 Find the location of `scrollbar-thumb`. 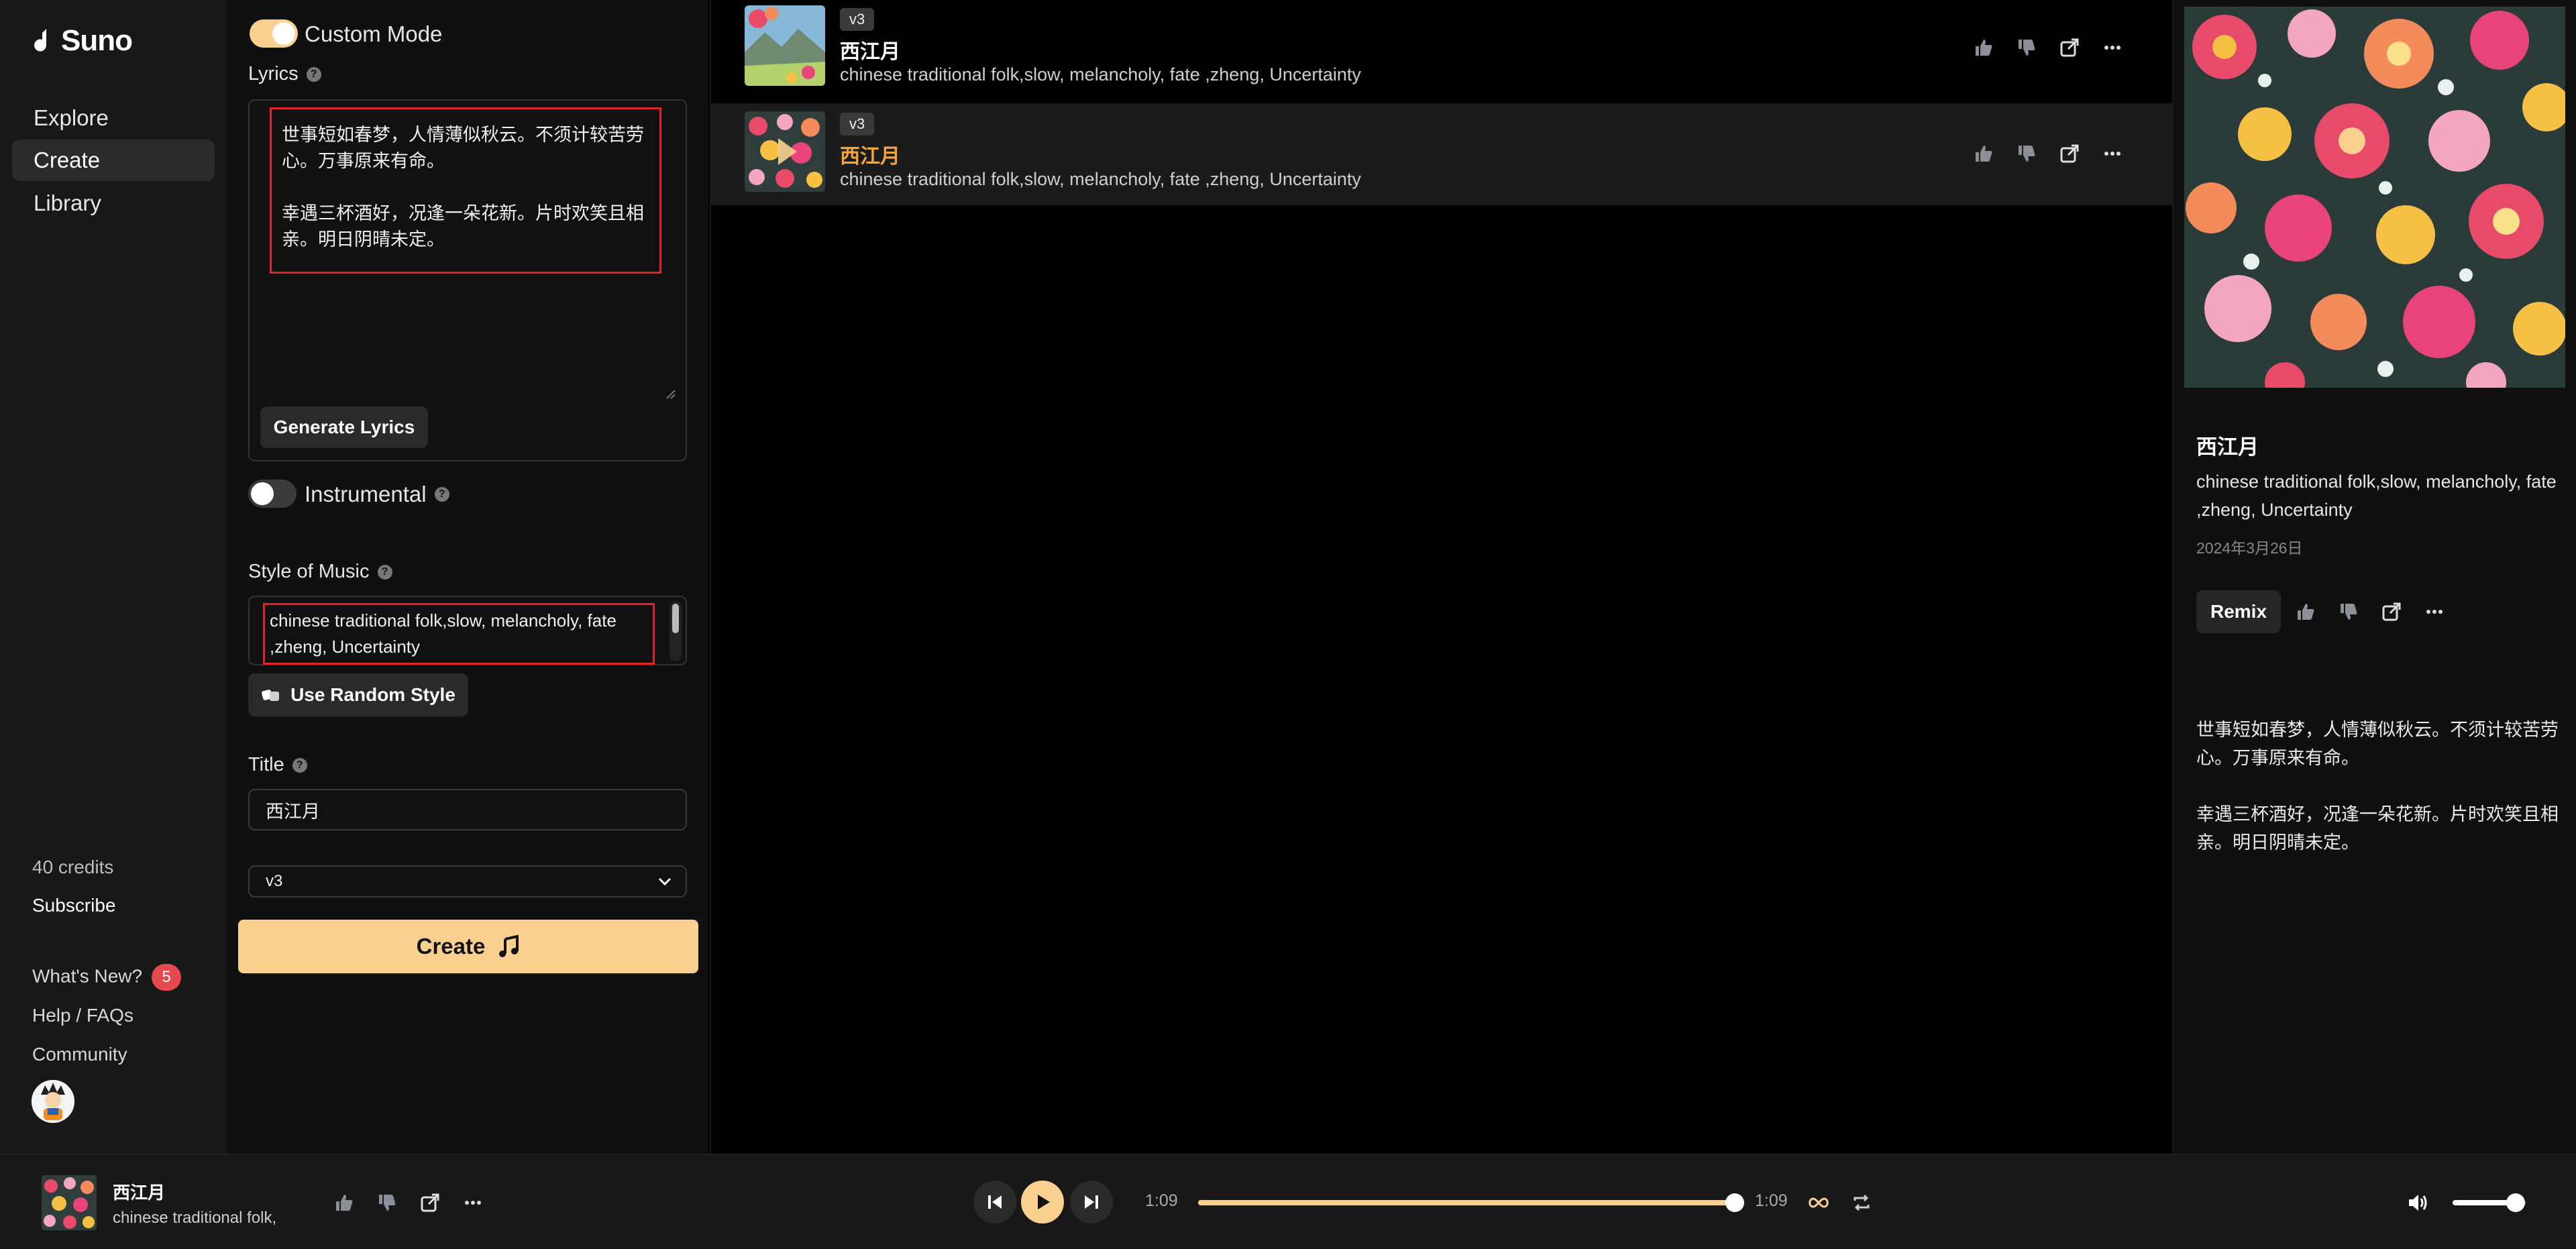

scrollbar-thumb is located at coordinates (675, 618).